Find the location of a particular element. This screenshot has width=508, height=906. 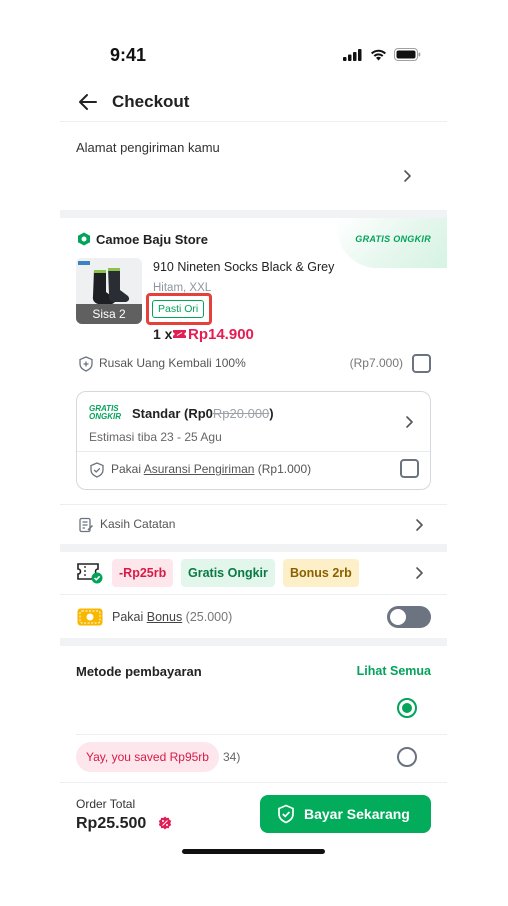

wifi-icon is located at coordinates (378, 54).